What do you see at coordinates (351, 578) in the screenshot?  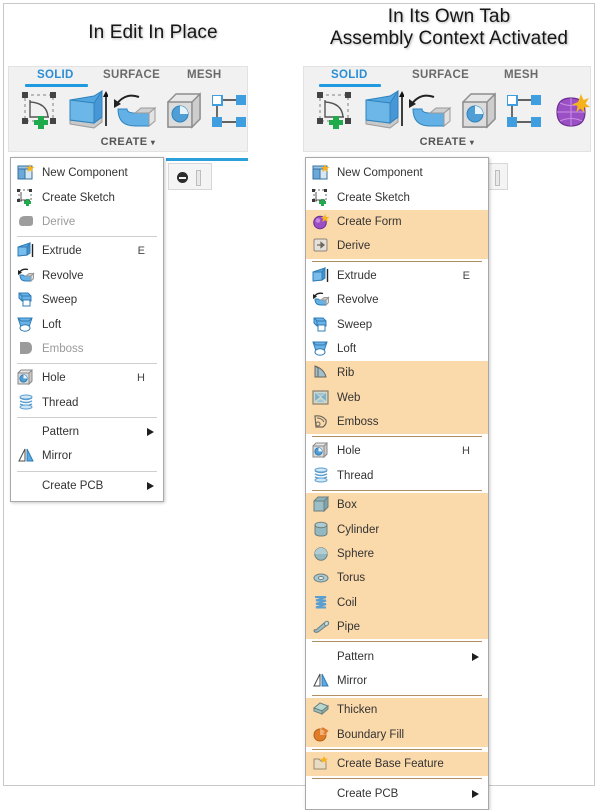 I see `menu-item-label: Torus` at bounding box center [351, 578].